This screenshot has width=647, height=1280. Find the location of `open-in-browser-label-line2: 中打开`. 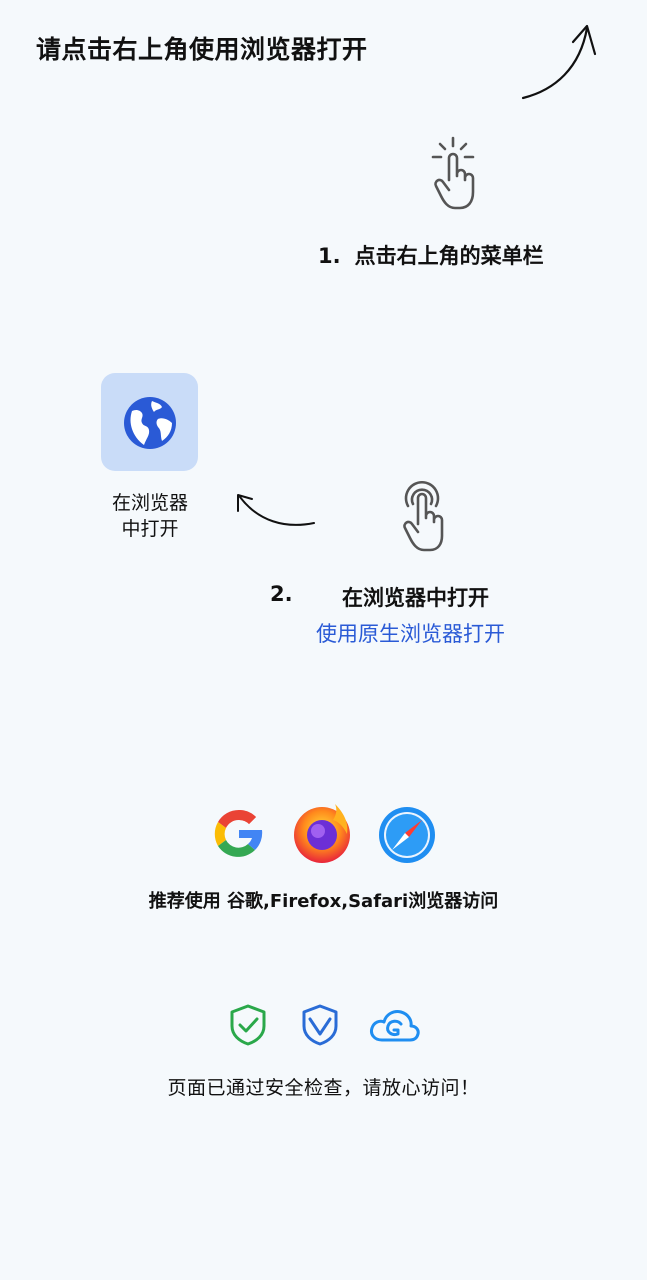

open-in-browser-label-line2: 中打开 is located at coordinates (150, 529).